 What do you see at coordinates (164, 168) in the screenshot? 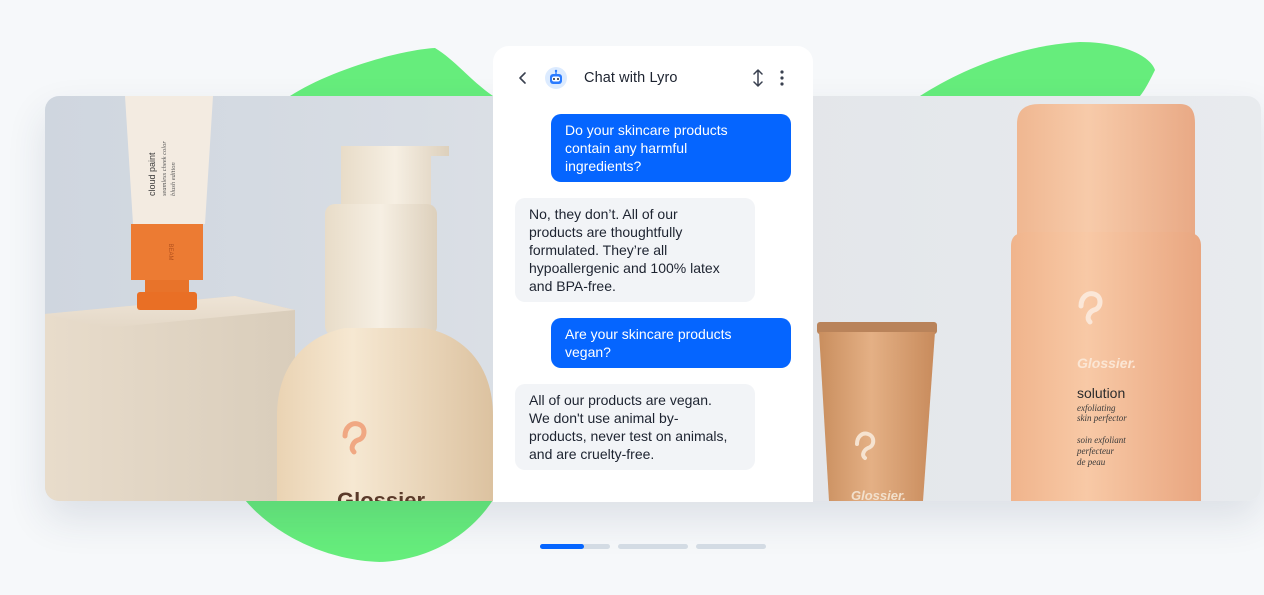
I see `tube-product-sub1: seamless cheek color` at bounding box center [164, 168].